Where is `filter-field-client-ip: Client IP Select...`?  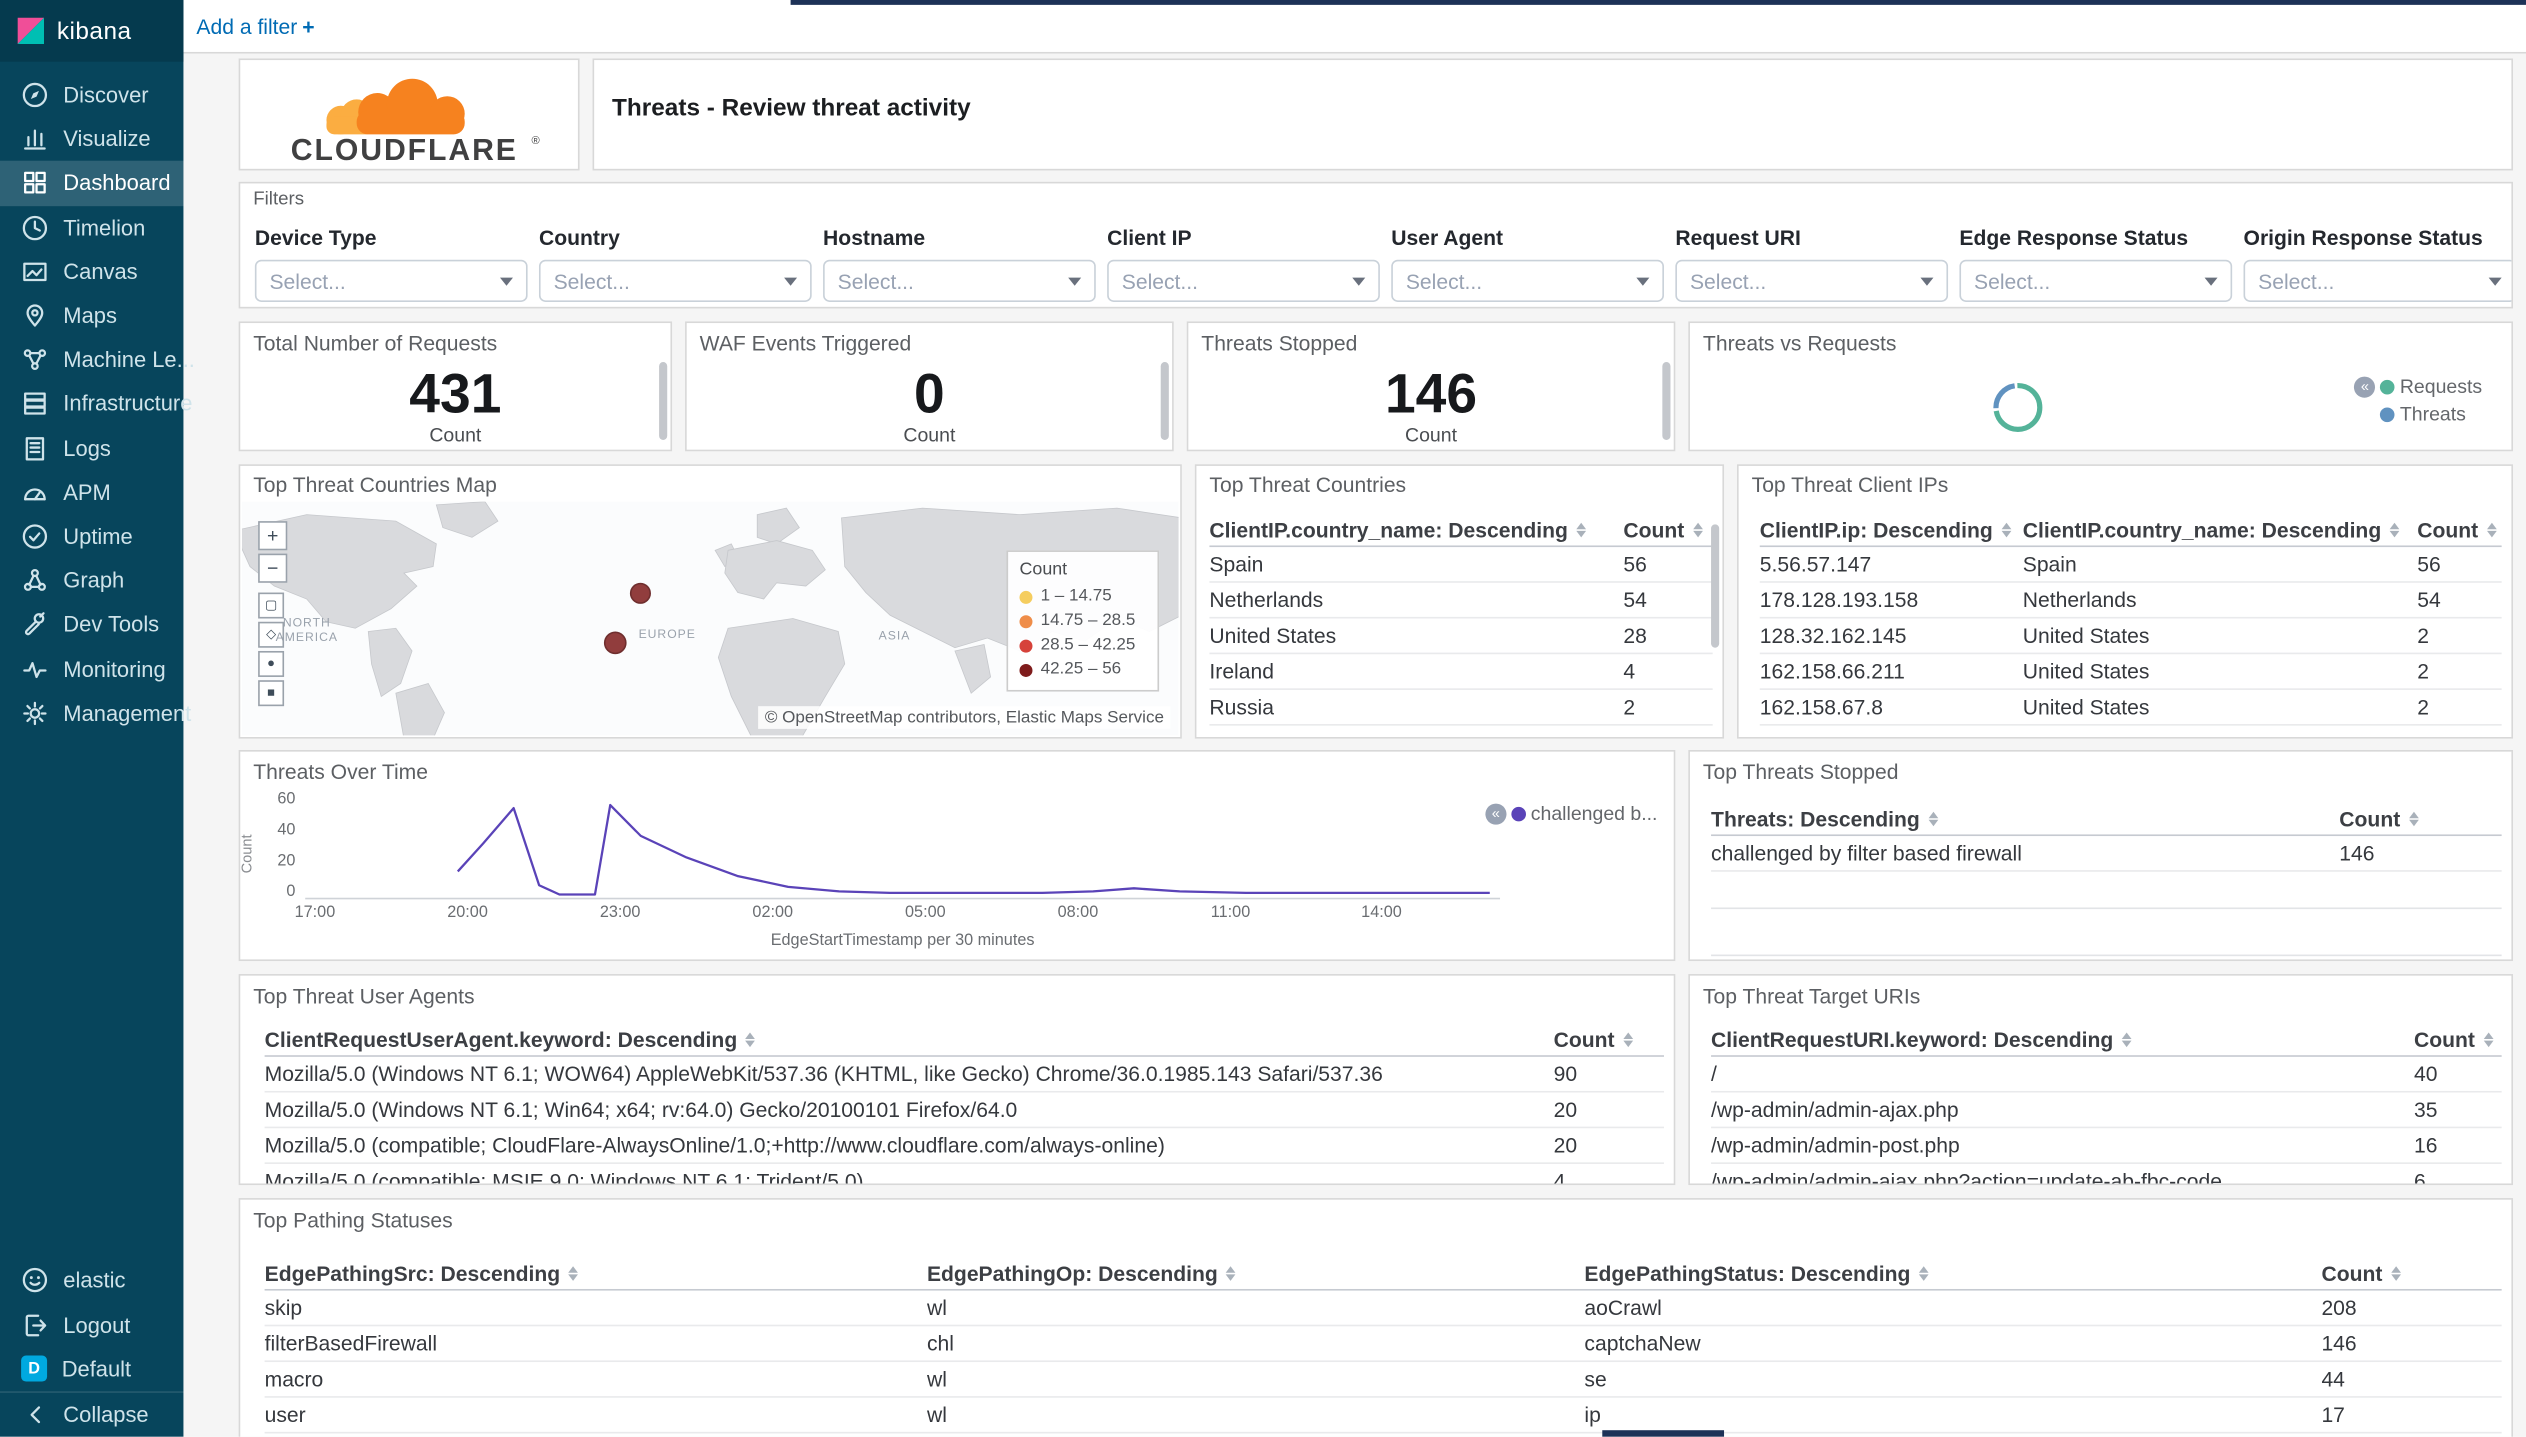 filter-field-client-ip: Client IP Select... is located at coordinates (1243, 259).